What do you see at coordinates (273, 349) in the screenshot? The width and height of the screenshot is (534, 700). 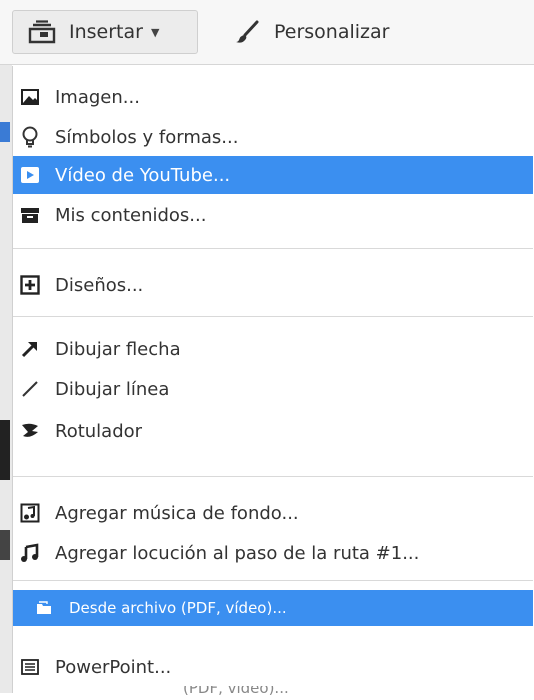 I see `menu-item-draw-arrow: Dibujar flecha` at bounding box center [273, 349].